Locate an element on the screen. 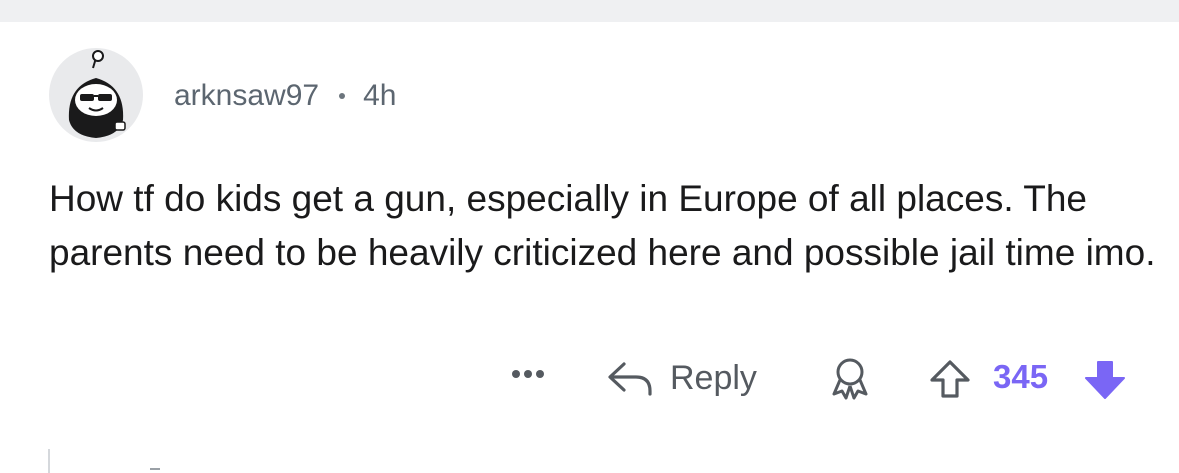 The image size is (1179, 473). avatar is located at coordinates (96, 95).